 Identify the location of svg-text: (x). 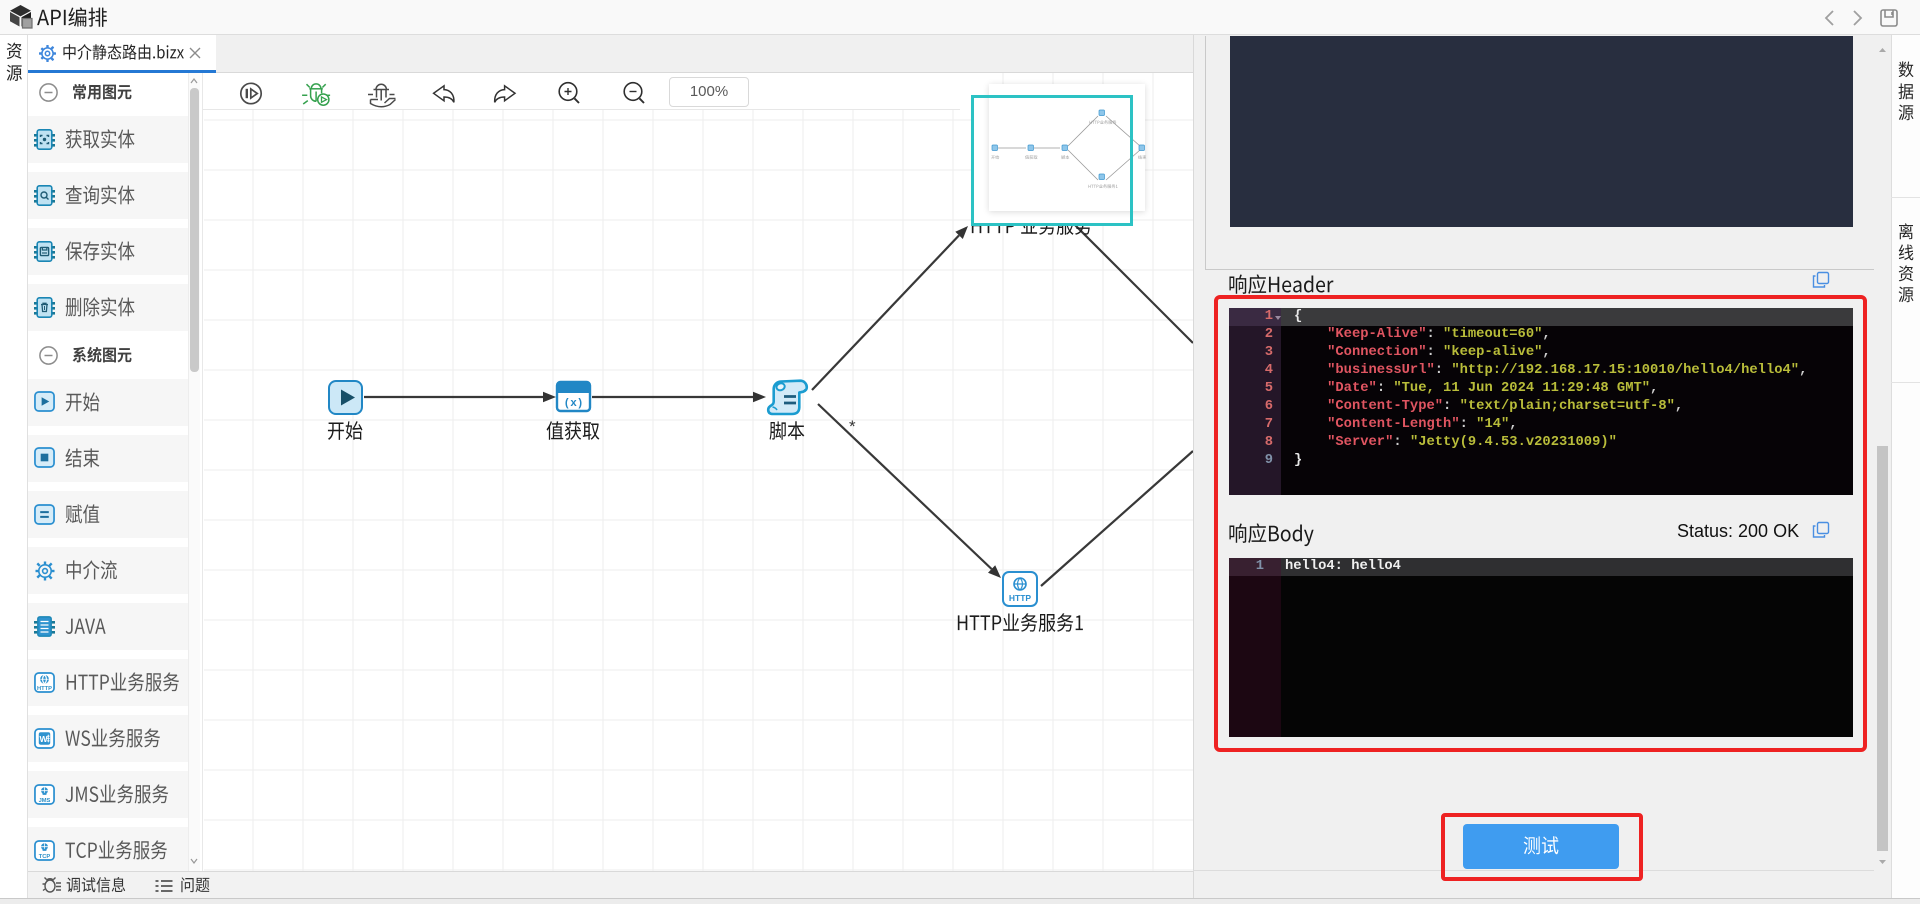
(574, 404).